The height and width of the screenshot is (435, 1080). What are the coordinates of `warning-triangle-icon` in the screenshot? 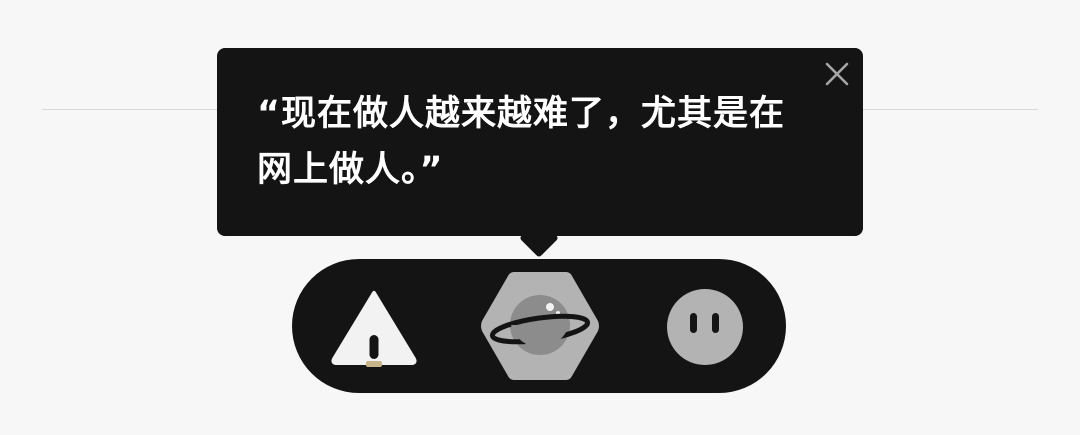 It's located at (374, 329).